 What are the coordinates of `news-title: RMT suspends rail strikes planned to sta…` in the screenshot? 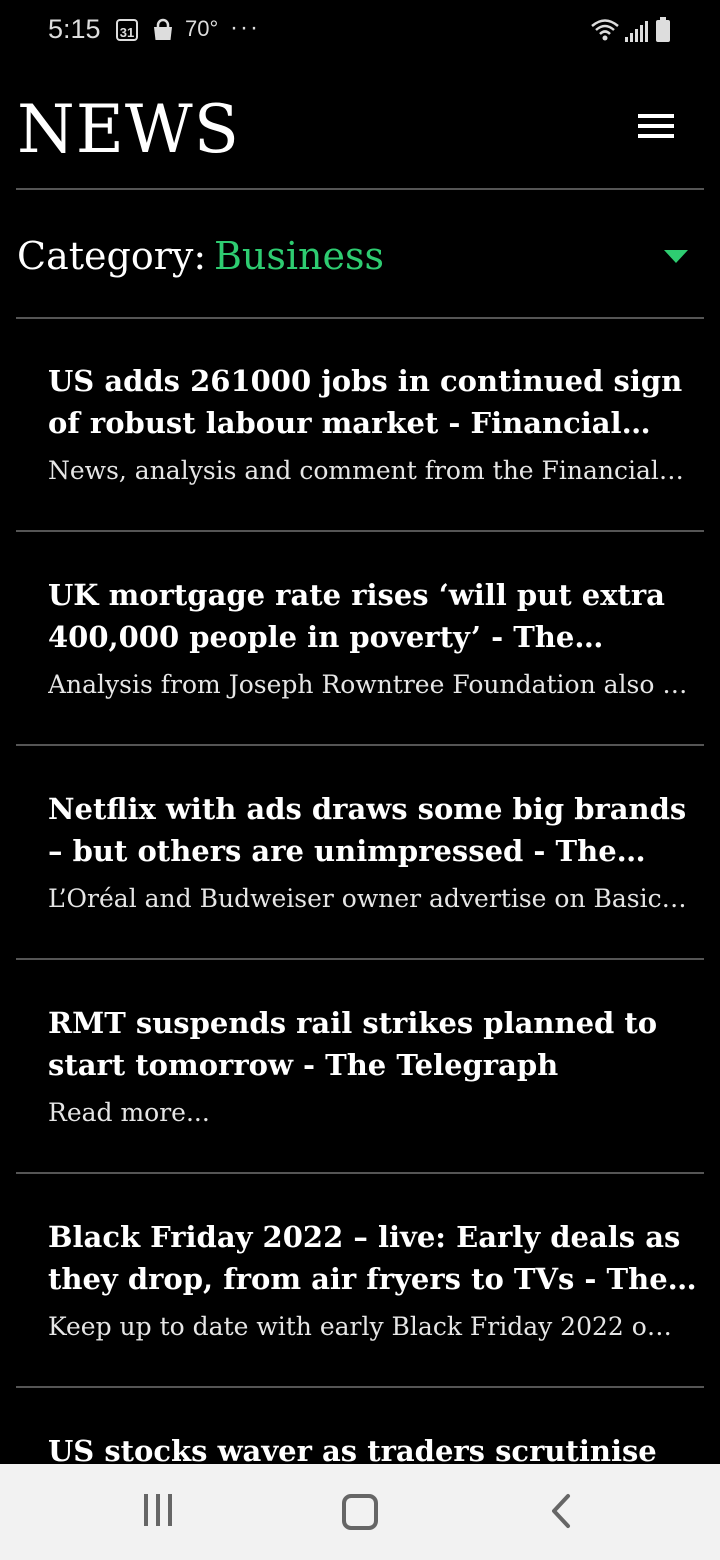 It's located at (353, 1044).